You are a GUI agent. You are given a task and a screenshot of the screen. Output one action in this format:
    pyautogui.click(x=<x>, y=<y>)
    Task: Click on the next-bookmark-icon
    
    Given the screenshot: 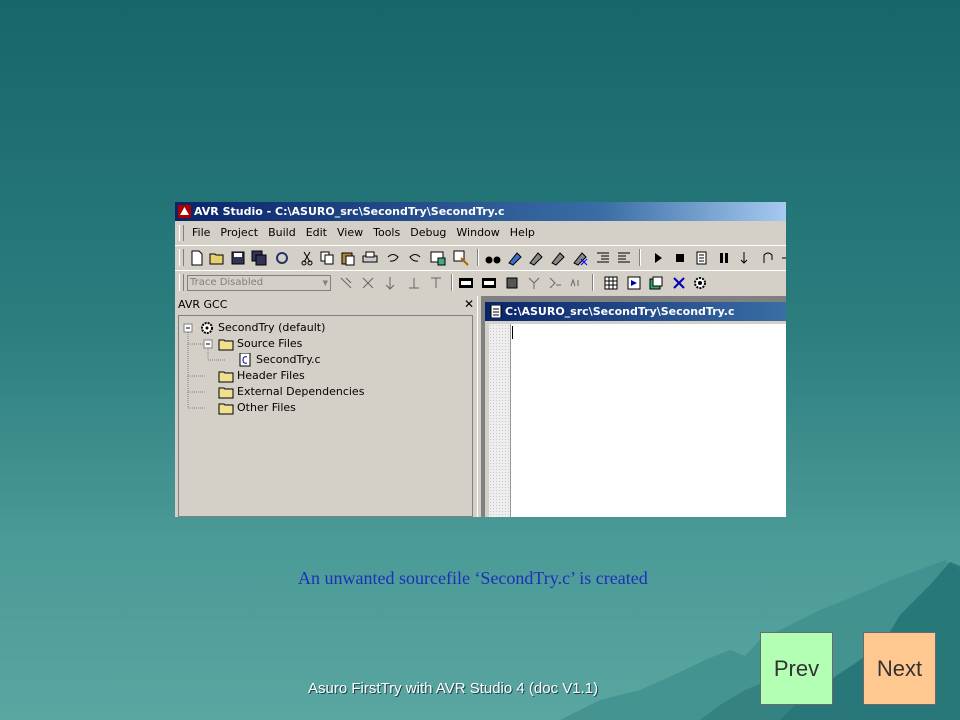 What is the action you would take?
    pyautogui.click(x=536, y=258)
    